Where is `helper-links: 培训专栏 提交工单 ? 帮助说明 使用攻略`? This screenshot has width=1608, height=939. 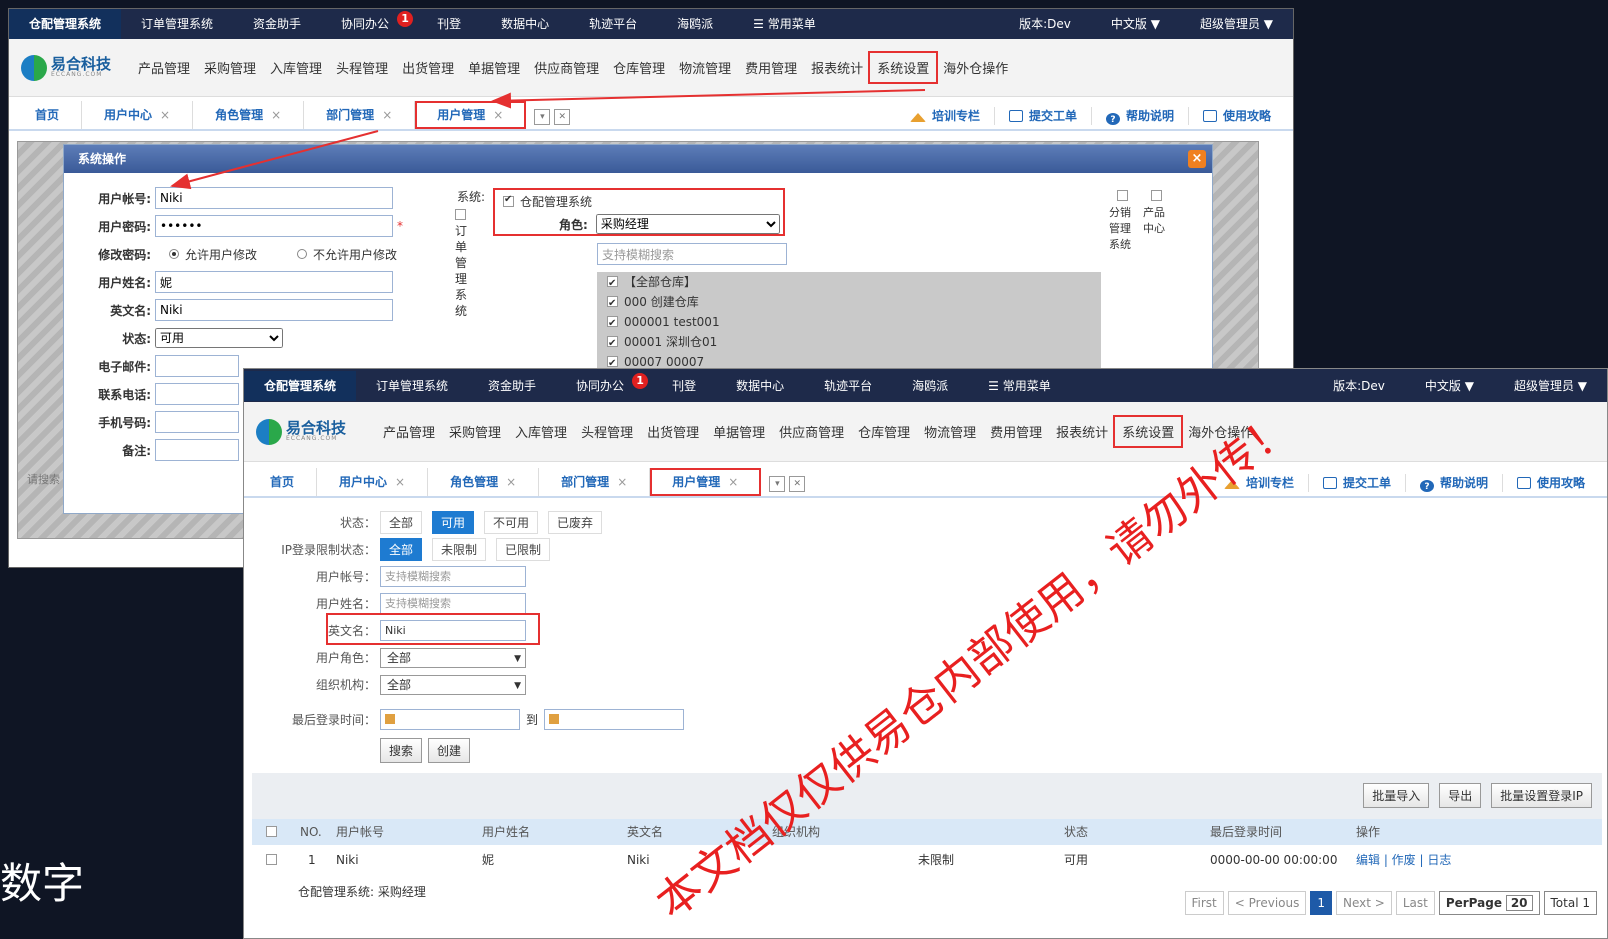 helper-links: 培训专栏 提交工单 ? 帮助说明 使用攻略 is located at coordinates (1404, 483).